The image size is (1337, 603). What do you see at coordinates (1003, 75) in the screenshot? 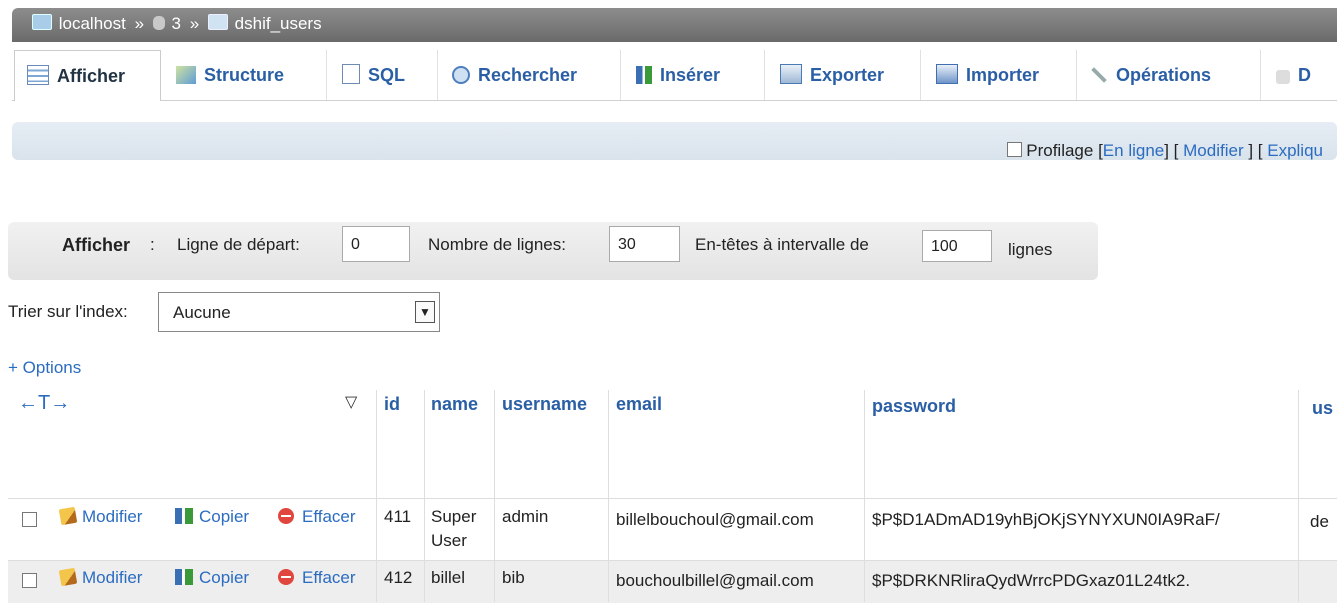
I see `tab-label: Importer` at bounding box center [1003, 75].